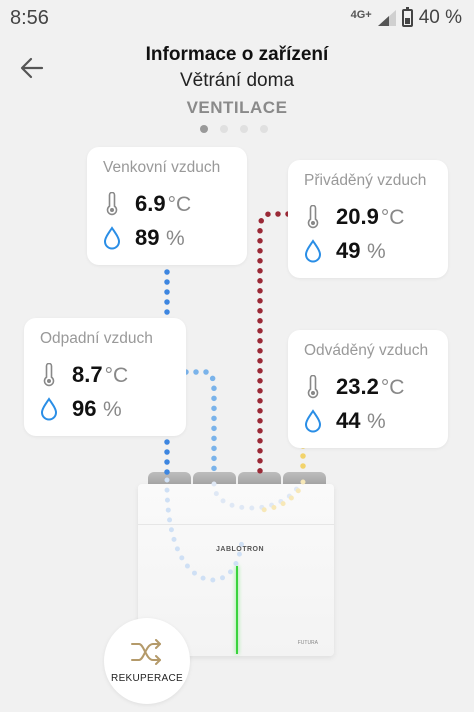 The image size is (474, 712). I want to click on shuffle-icon, so click(146, 651).